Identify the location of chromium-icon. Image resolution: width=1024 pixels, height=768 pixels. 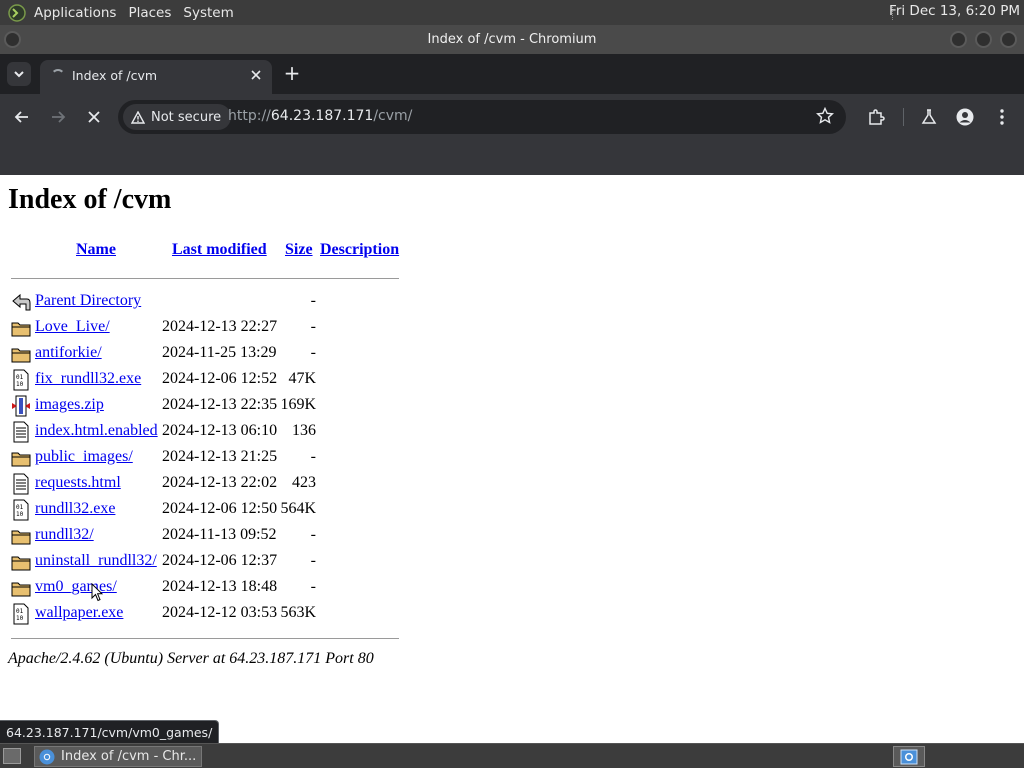
(47, 756).